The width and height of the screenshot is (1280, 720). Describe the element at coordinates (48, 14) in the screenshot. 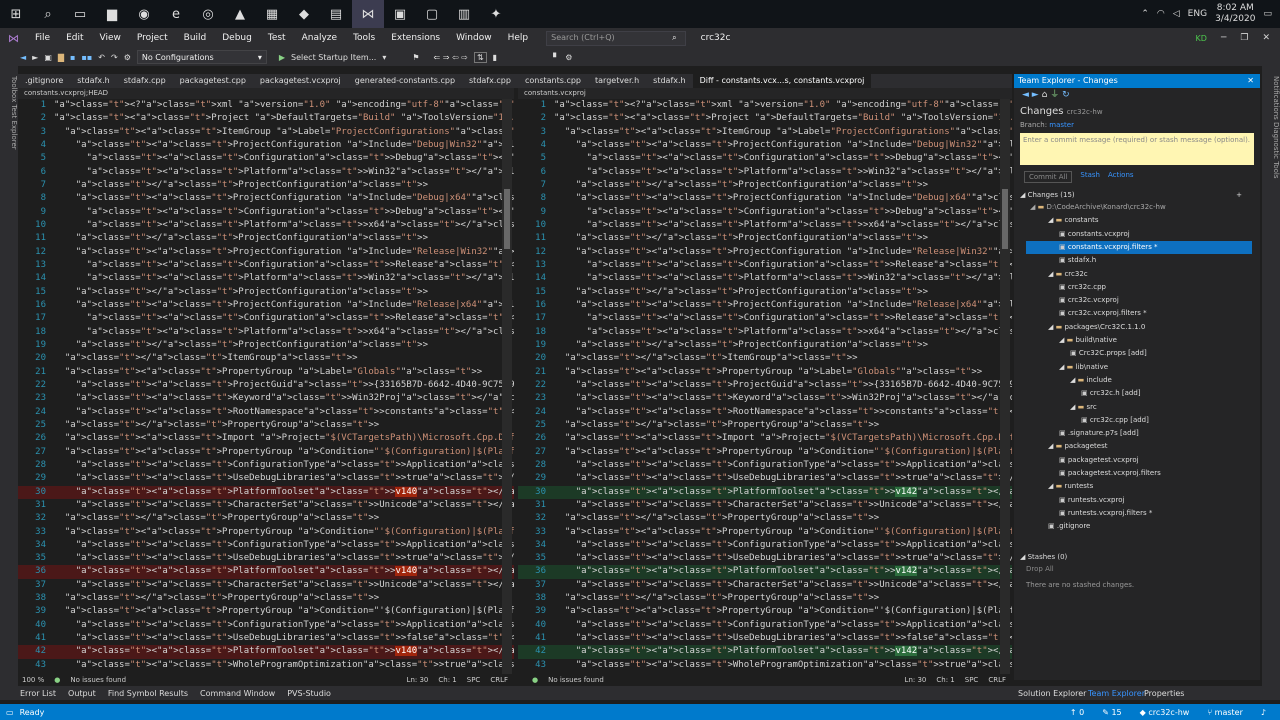

I see `search-icon: ⌕` at that location.